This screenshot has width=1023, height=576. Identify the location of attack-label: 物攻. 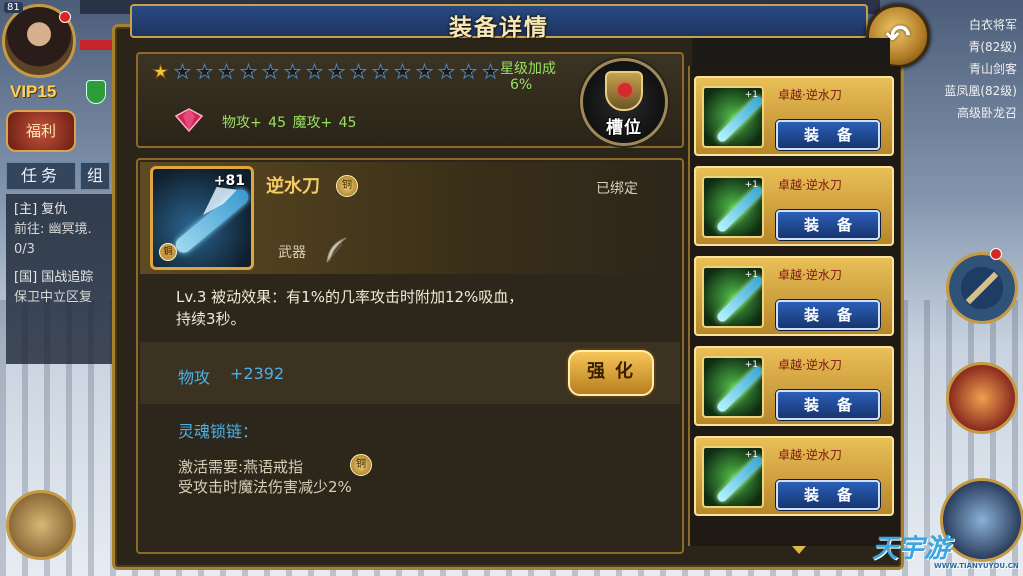
(194, 377).